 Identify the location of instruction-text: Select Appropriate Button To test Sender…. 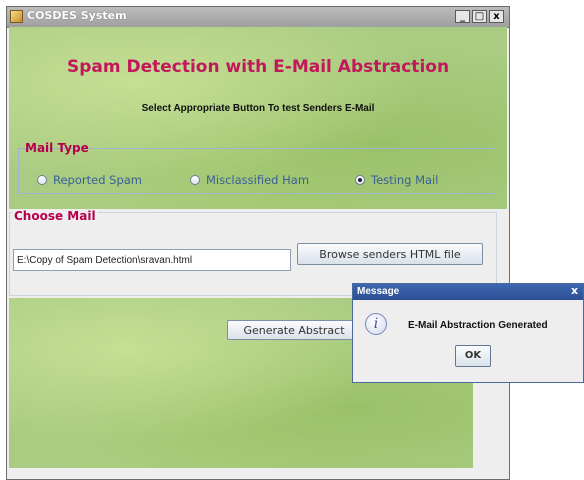
(258, 108).